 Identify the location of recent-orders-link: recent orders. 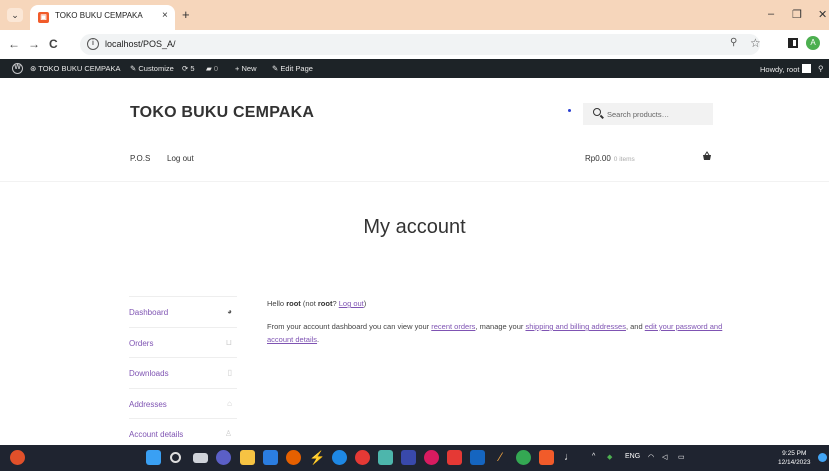
(453, 326).